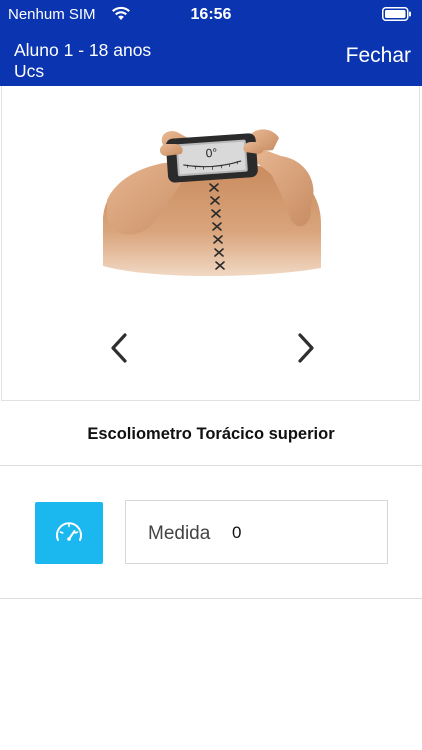 The height and width of the screenshot is (750, 422). I want to click on battery-icon, so click(396, 14).